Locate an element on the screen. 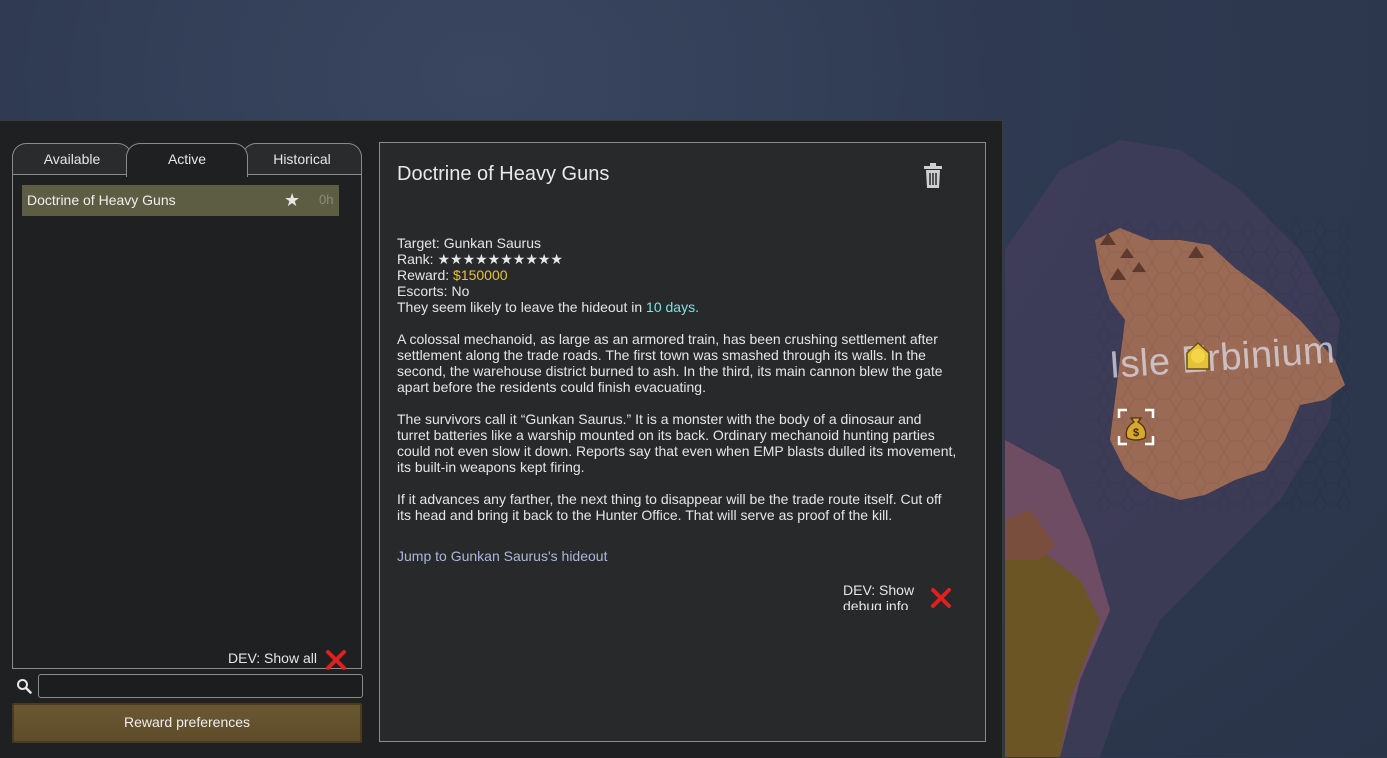 This screenshot has width=1387, height=758. tab-active: Active is located at coordinates (187, 160).